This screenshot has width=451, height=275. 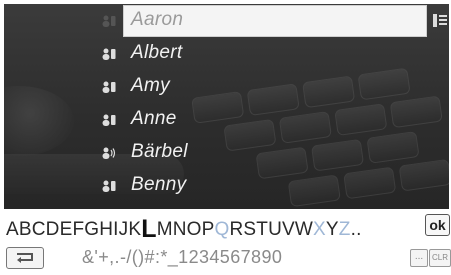 I want to click on contact-row-amy: Amy, so click(x=226, y=86).